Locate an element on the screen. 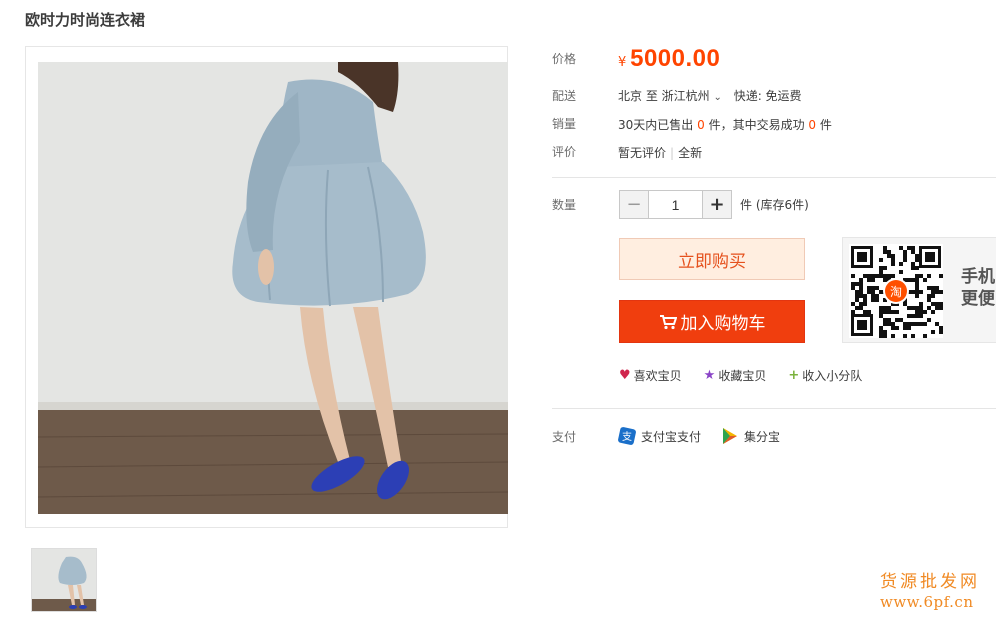  plus-icon: + is located at coordinates (794, 375).